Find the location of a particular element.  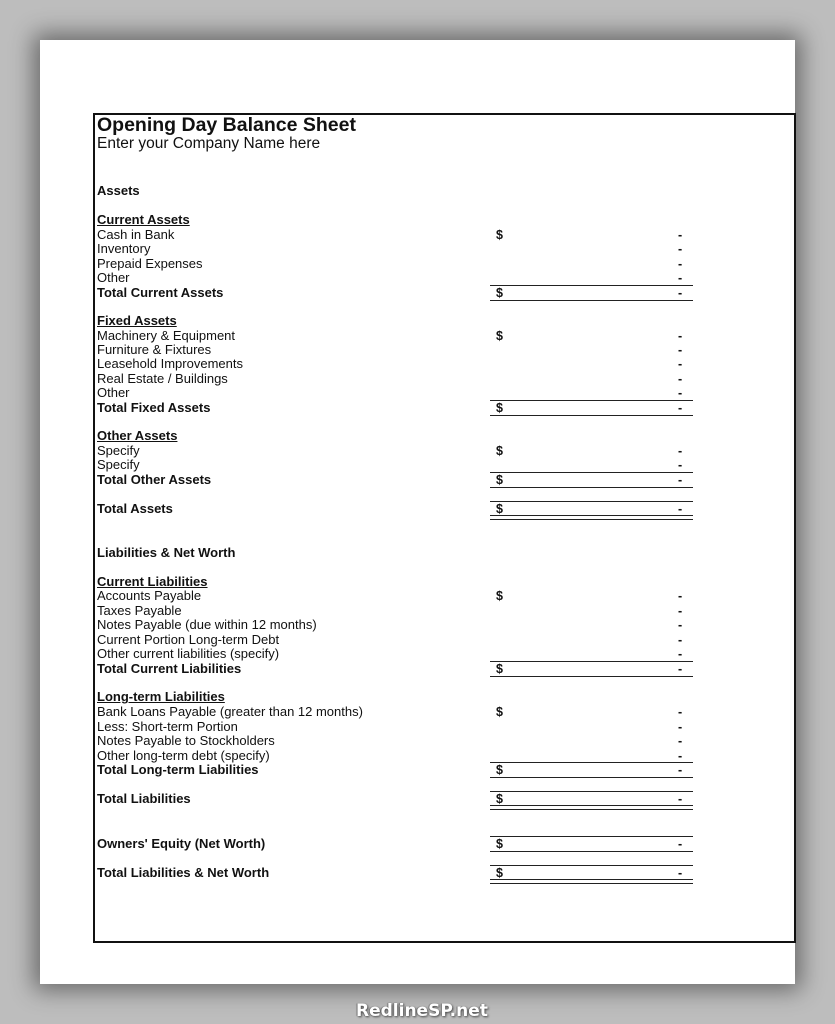

line-item-label: Other long-term debt (specify) is located at coordinates (183, 755).